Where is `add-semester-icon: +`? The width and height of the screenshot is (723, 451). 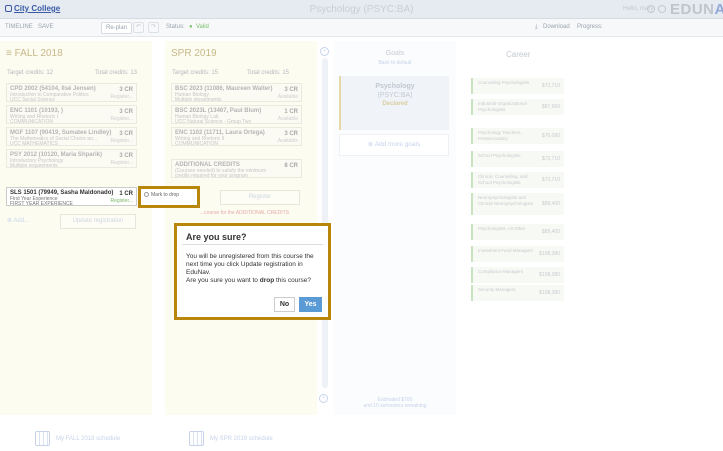 add-semester-icon: + is located at coordinates (324, 51).